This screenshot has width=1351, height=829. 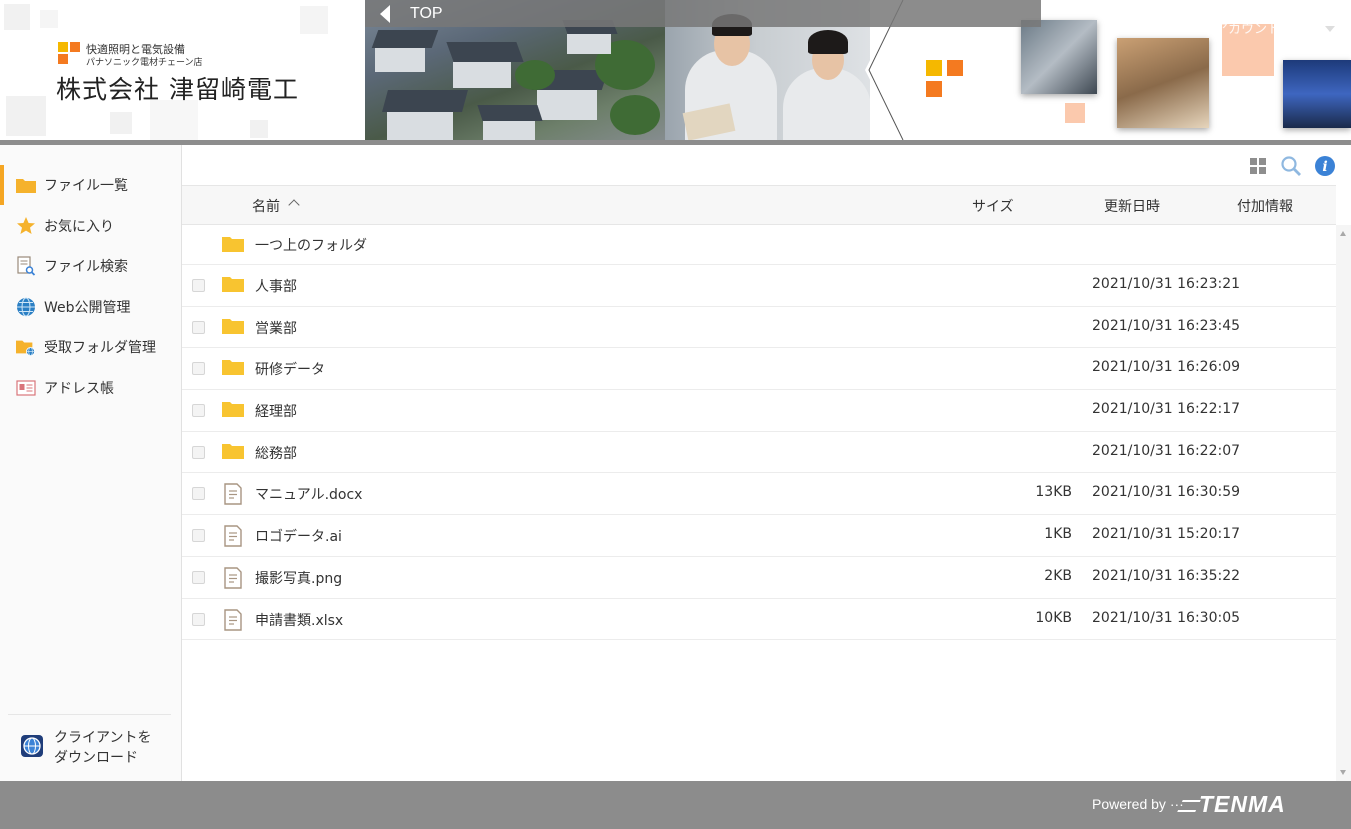 I want to click on download-client-label: クライアントを ダウンロード, so click(x=102, y=748).